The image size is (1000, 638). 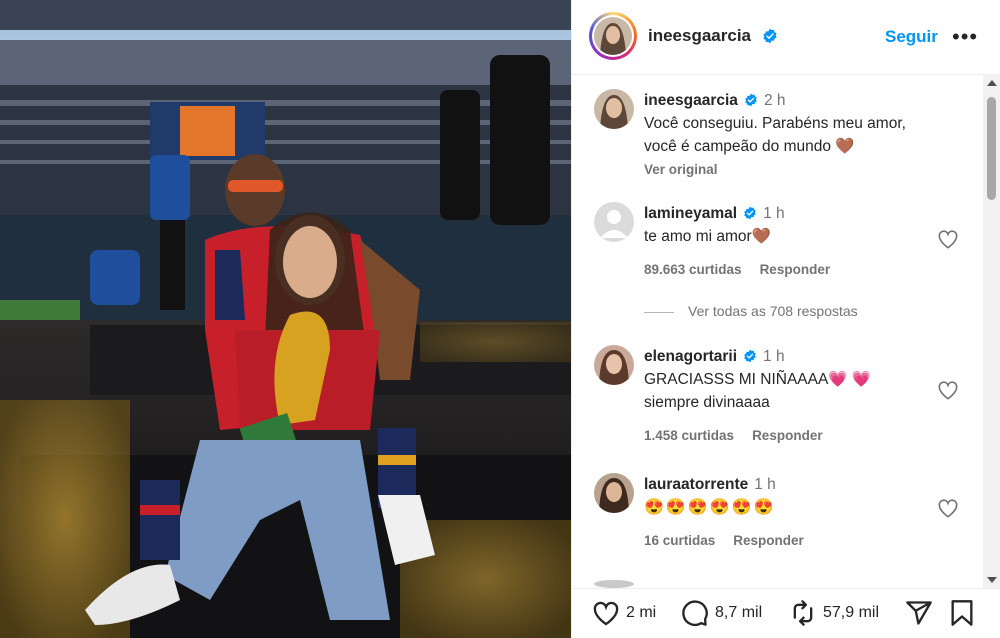 I want to click on repost-action: 57,9 mil, so click(x=834, y=613).